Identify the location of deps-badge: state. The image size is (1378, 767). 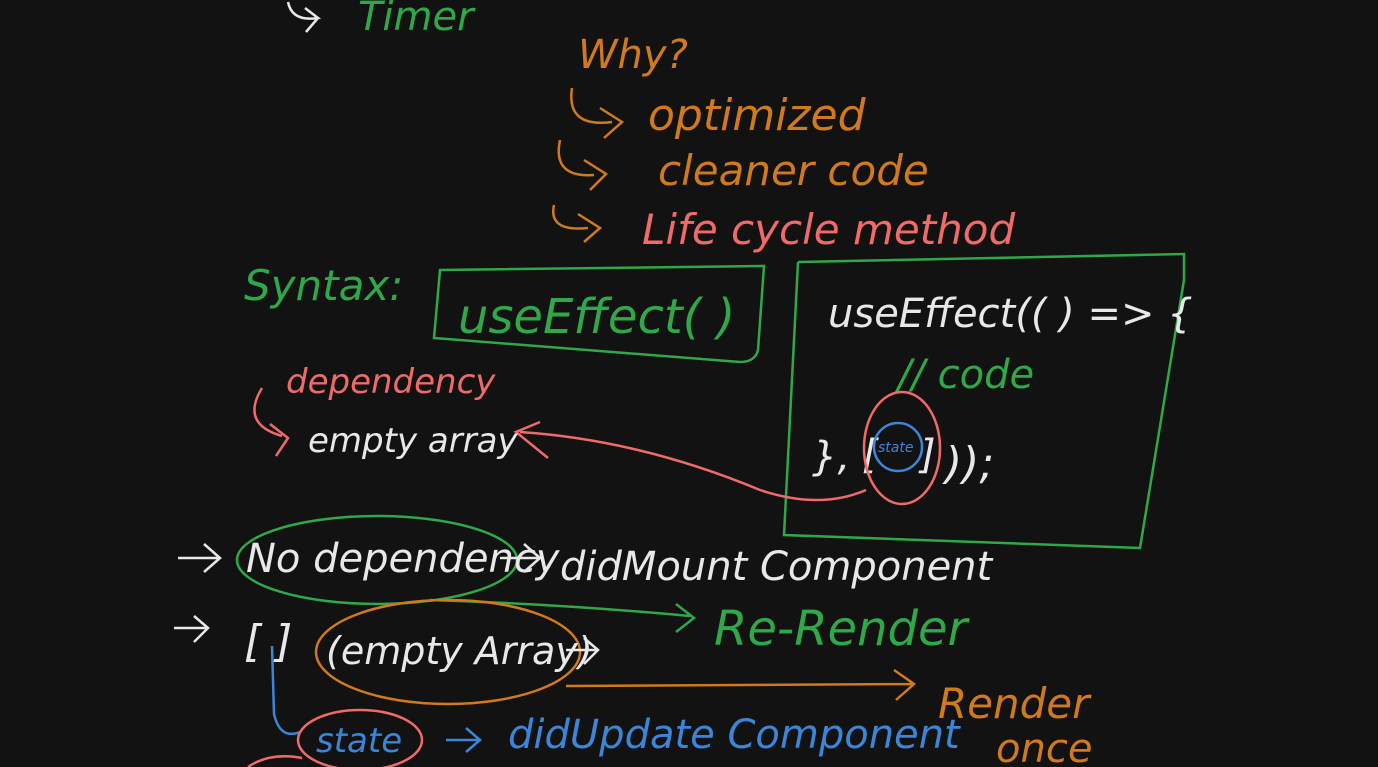
(895, 448).